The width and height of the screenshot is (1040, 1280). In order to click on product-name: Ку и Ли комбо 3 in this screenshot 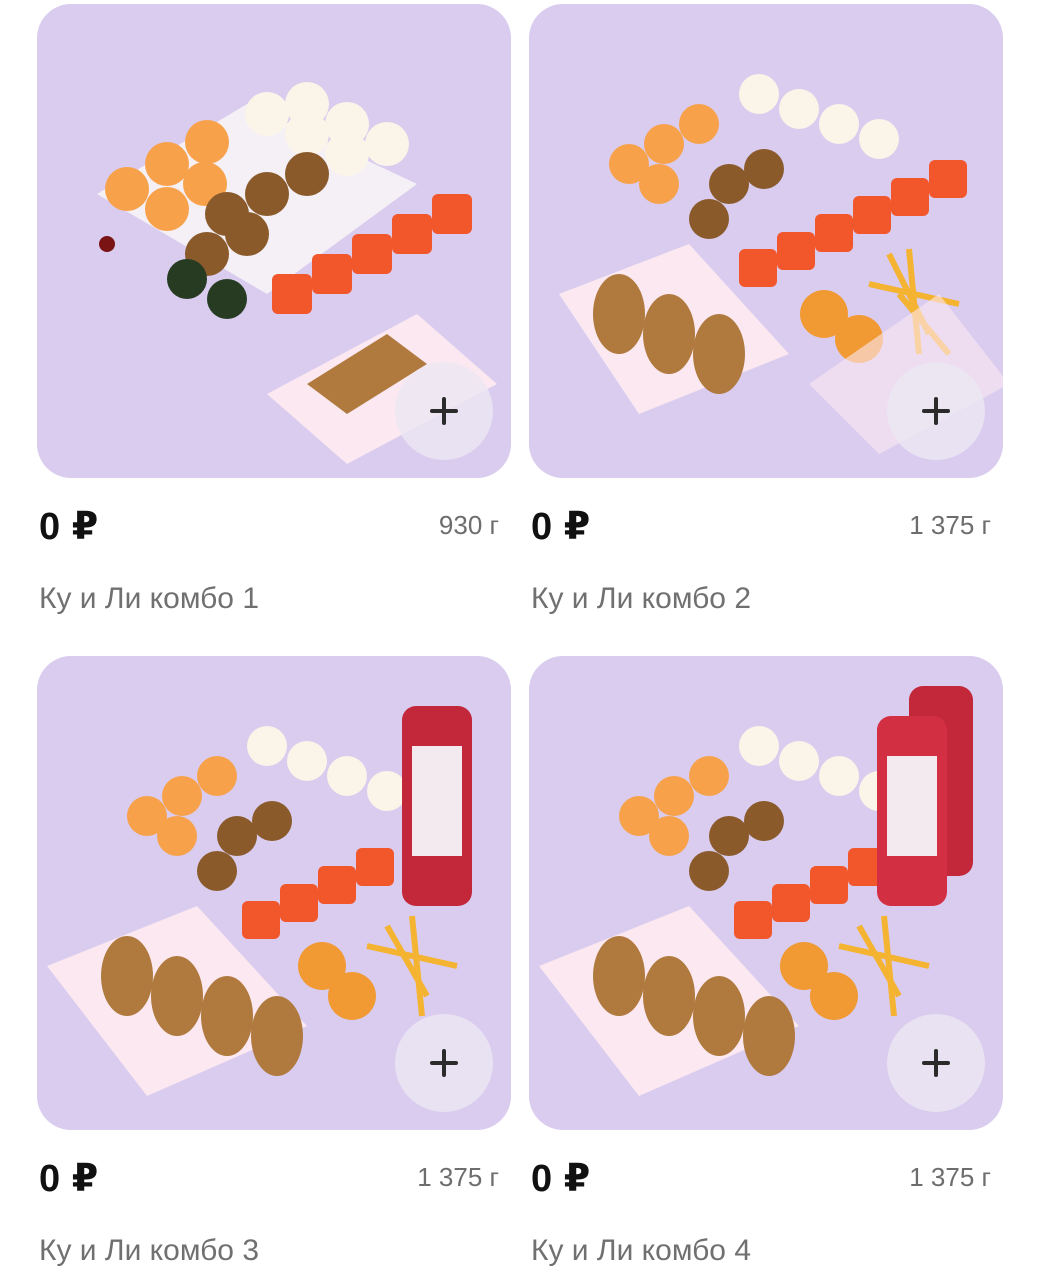, I will do `click(149, 1251)`.